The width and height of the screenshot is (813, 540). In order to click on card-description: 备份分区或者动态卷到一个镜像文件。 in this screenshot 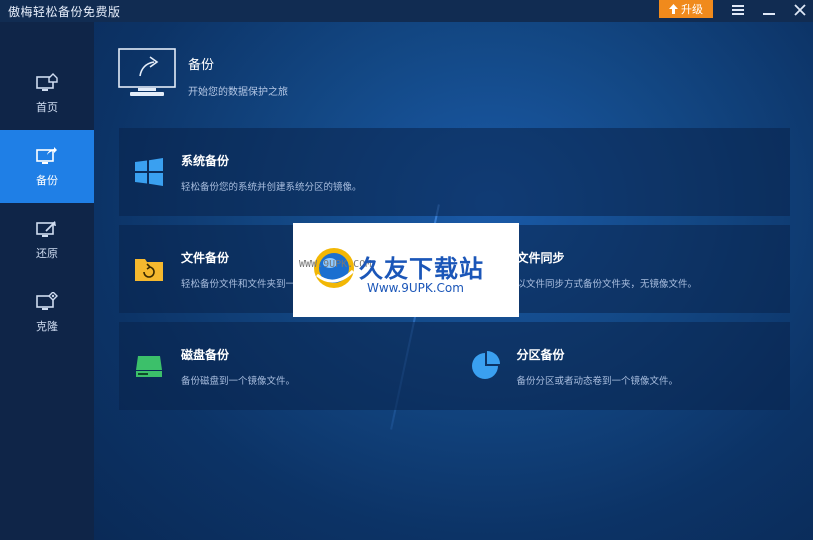, I will do `click(597, 381)`.